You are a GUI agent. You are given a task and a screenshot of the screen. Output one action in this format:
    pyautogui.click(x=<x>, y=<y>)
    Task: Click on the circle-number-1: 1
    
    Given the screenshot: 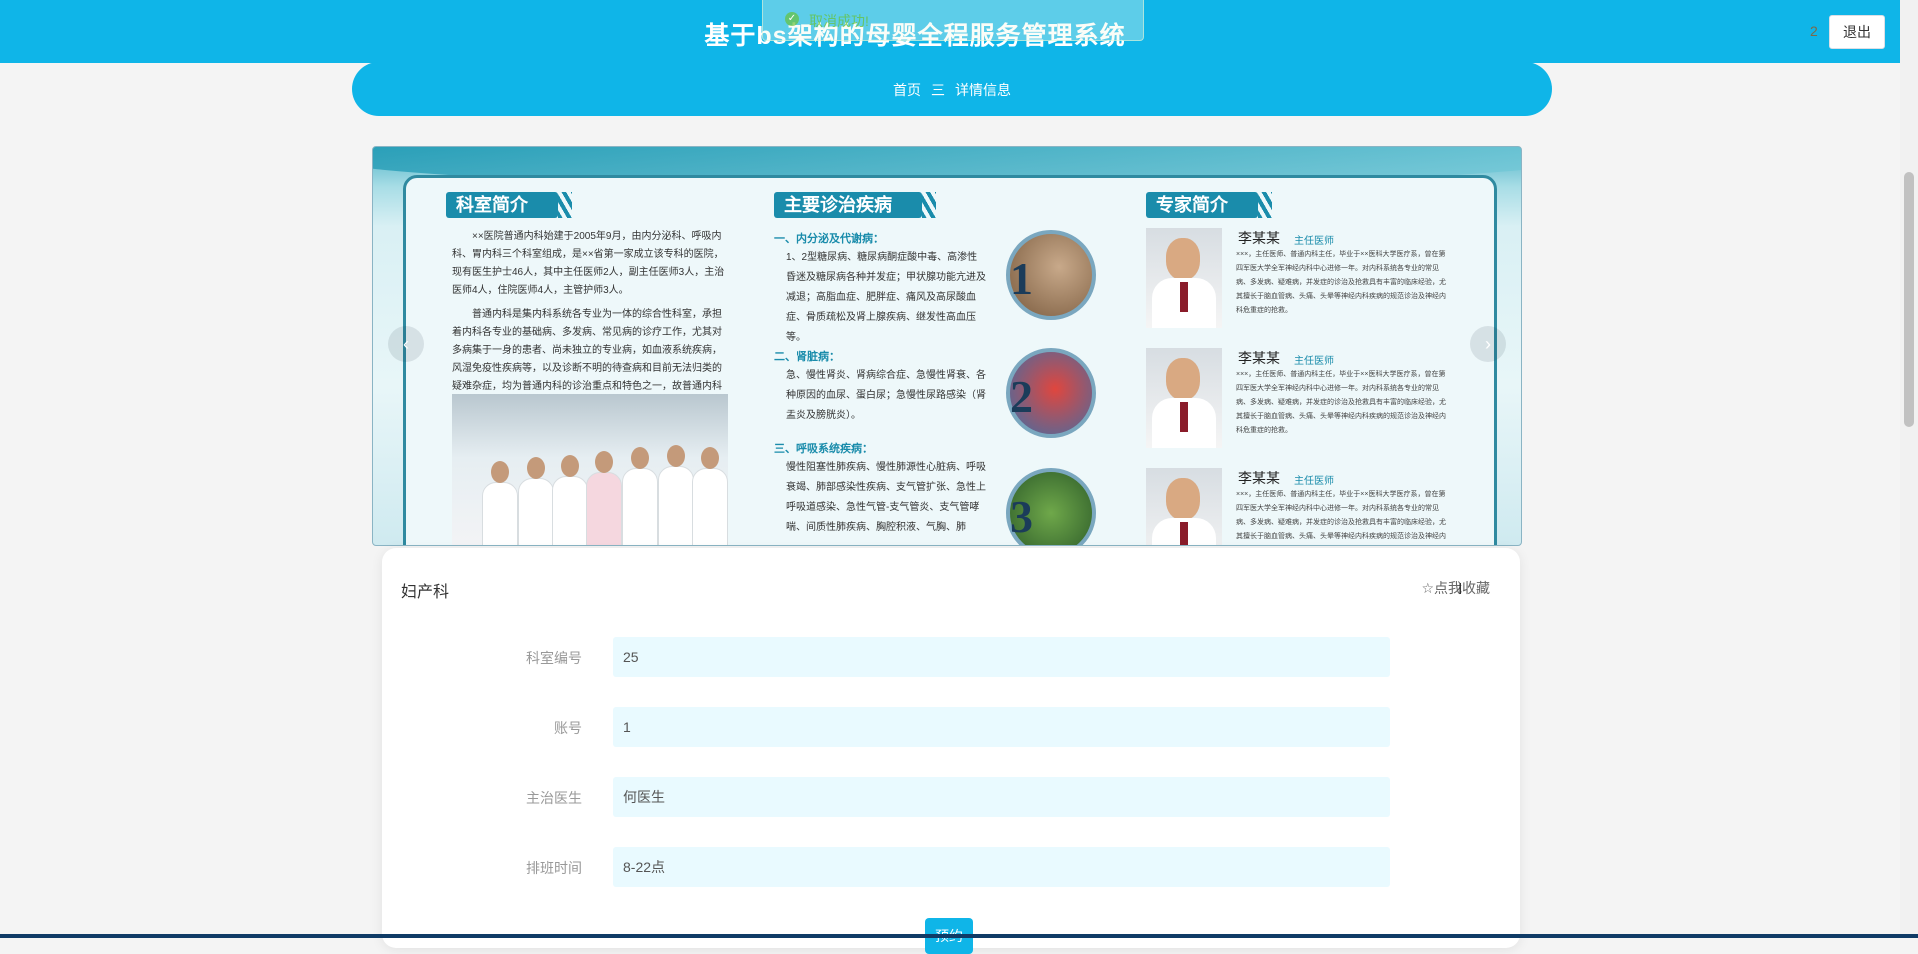 What is the action you would take?
    pyautogui.click(x=1021, y=278)
    